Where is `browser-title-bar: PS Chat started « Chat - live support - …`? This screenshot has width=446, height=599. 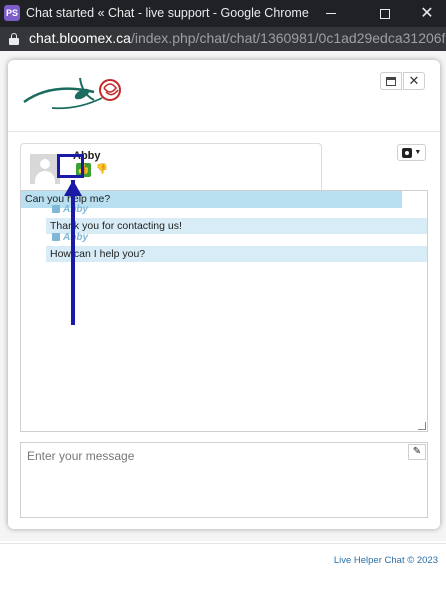
browser-title-bar: PS Chat started « Chat - live support - … is located at coordinates (223, 13).